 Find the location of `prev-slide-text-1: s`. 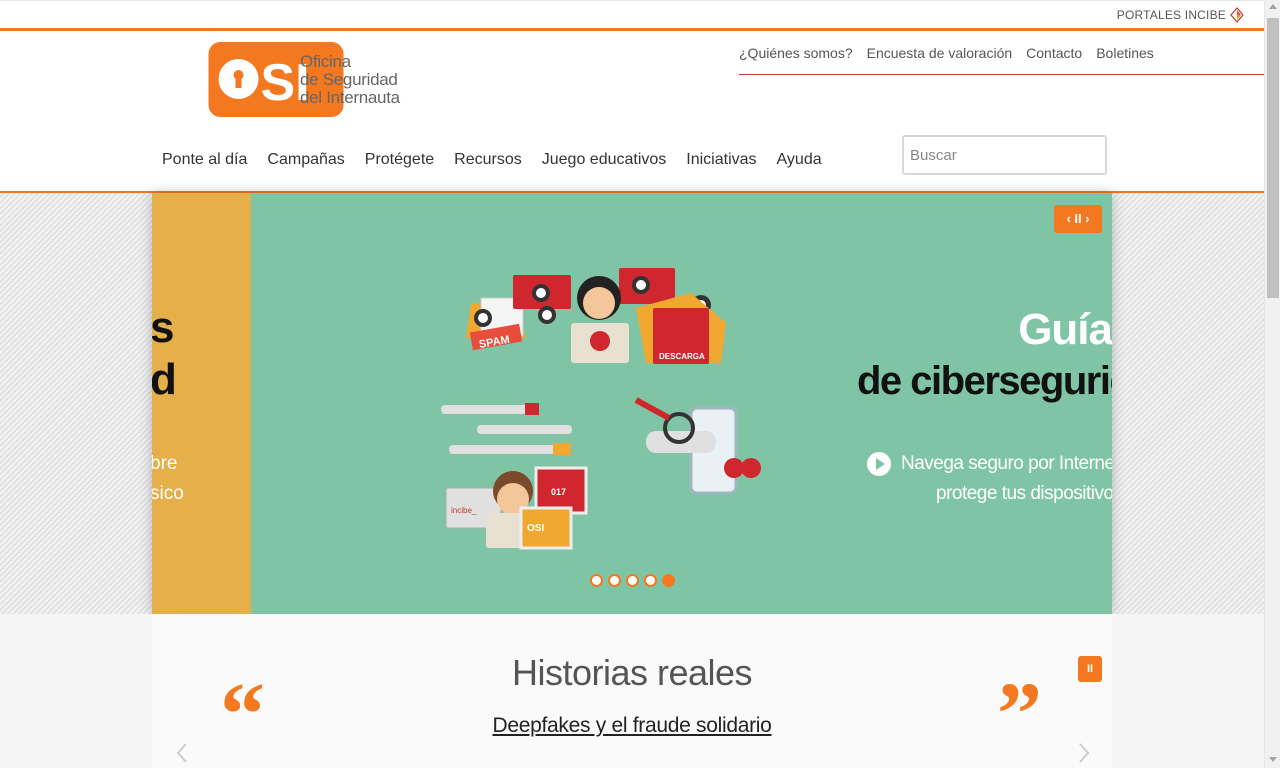

prev-slide-text-1: s is located at coordinates (163, 327).